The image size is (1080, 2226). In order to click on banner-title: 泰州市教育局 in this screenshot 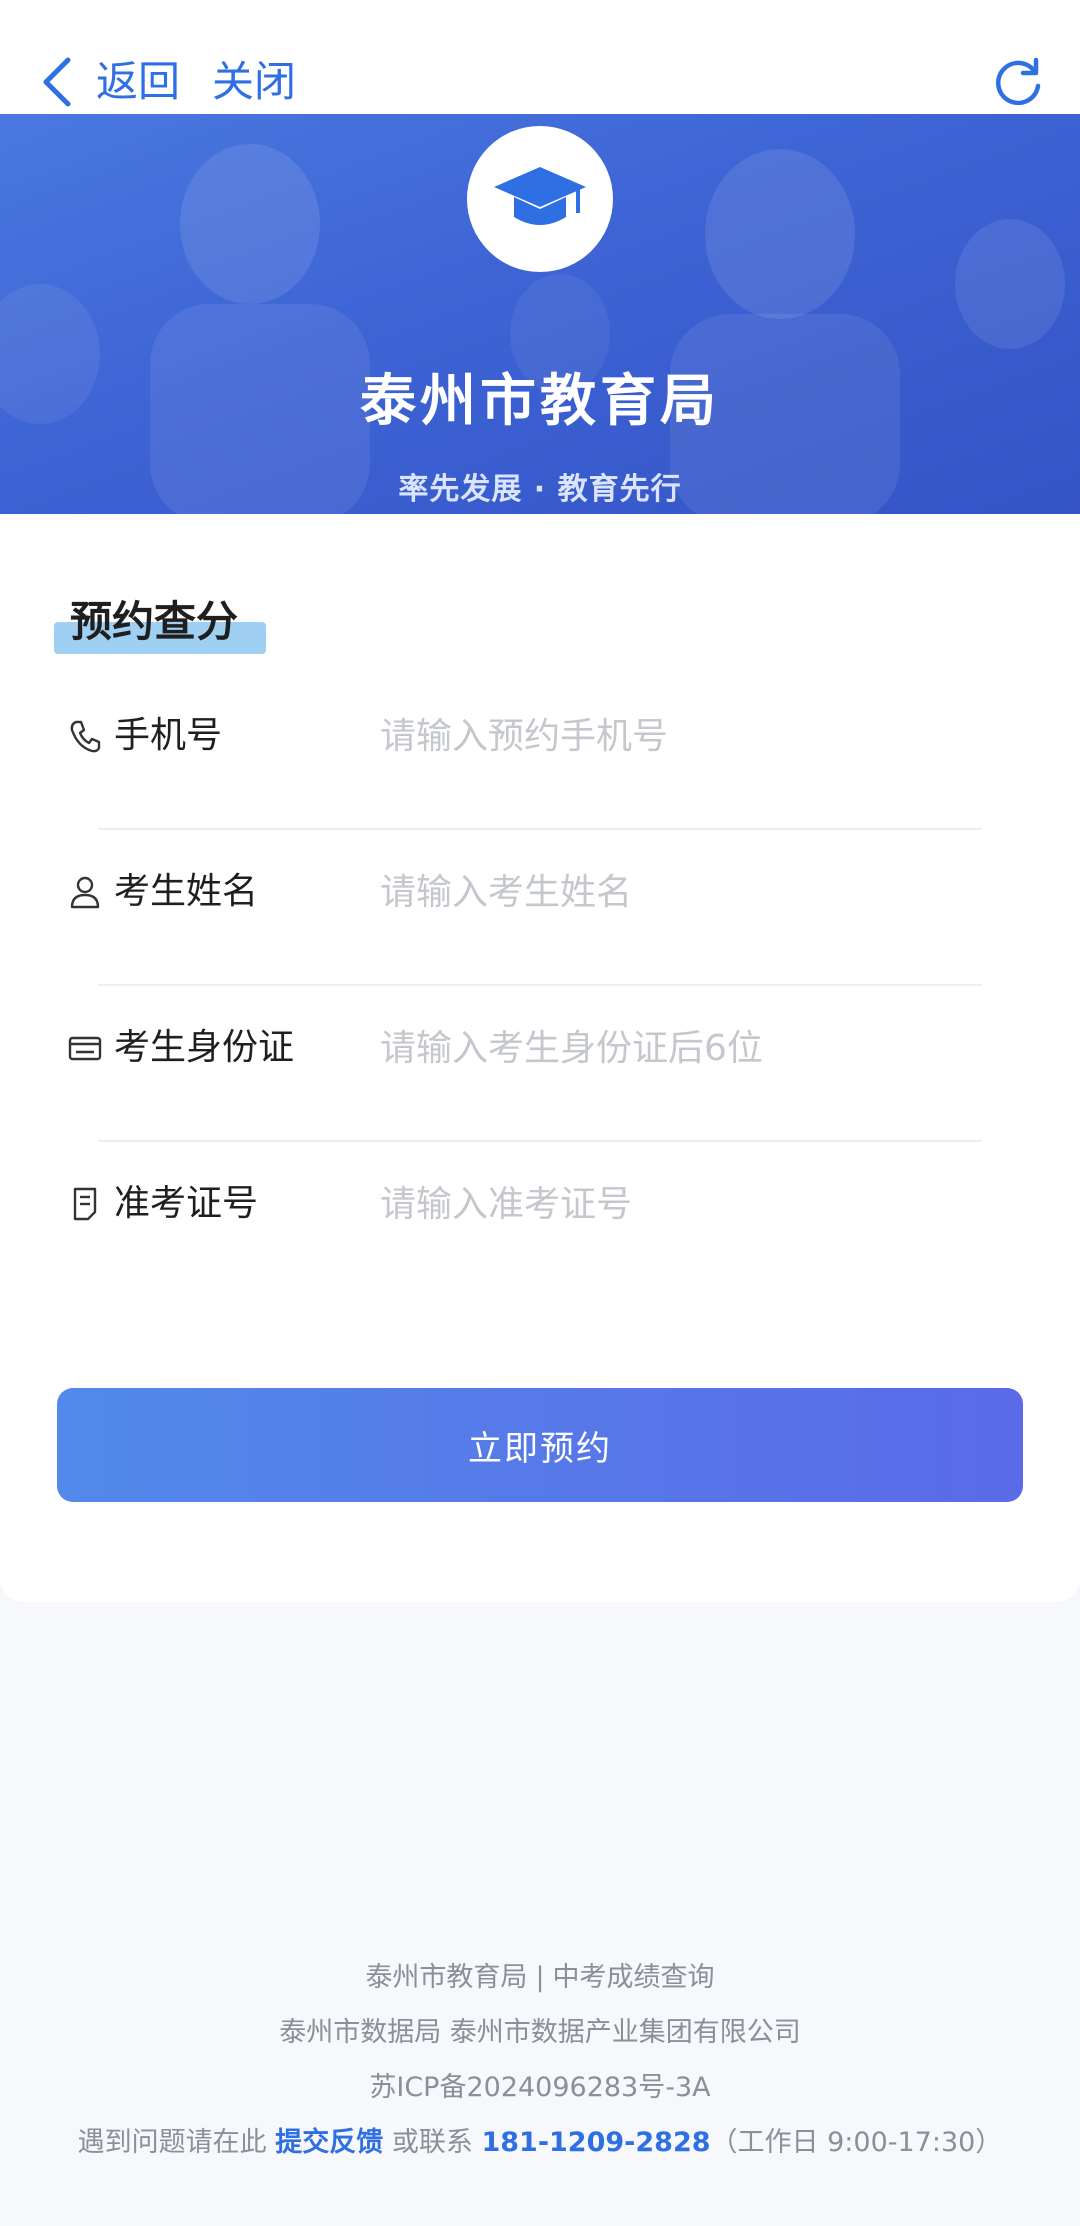, I will do `click(540, 401)`.